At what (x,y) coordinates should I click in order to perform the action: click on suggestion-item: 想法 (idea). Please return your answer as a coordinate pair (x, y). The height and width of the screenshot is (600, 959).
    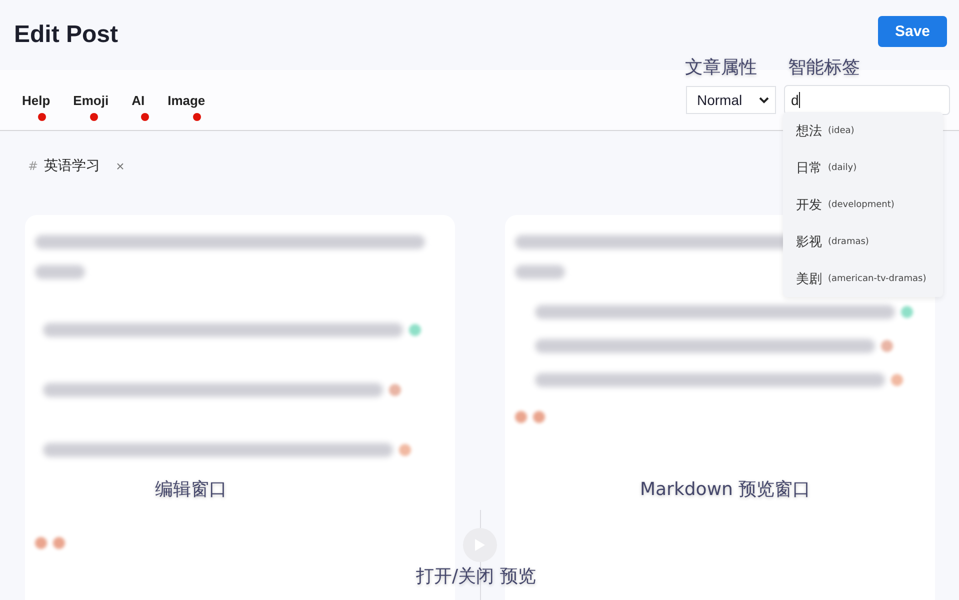
    Looking at the image, I should click on (863, 130).